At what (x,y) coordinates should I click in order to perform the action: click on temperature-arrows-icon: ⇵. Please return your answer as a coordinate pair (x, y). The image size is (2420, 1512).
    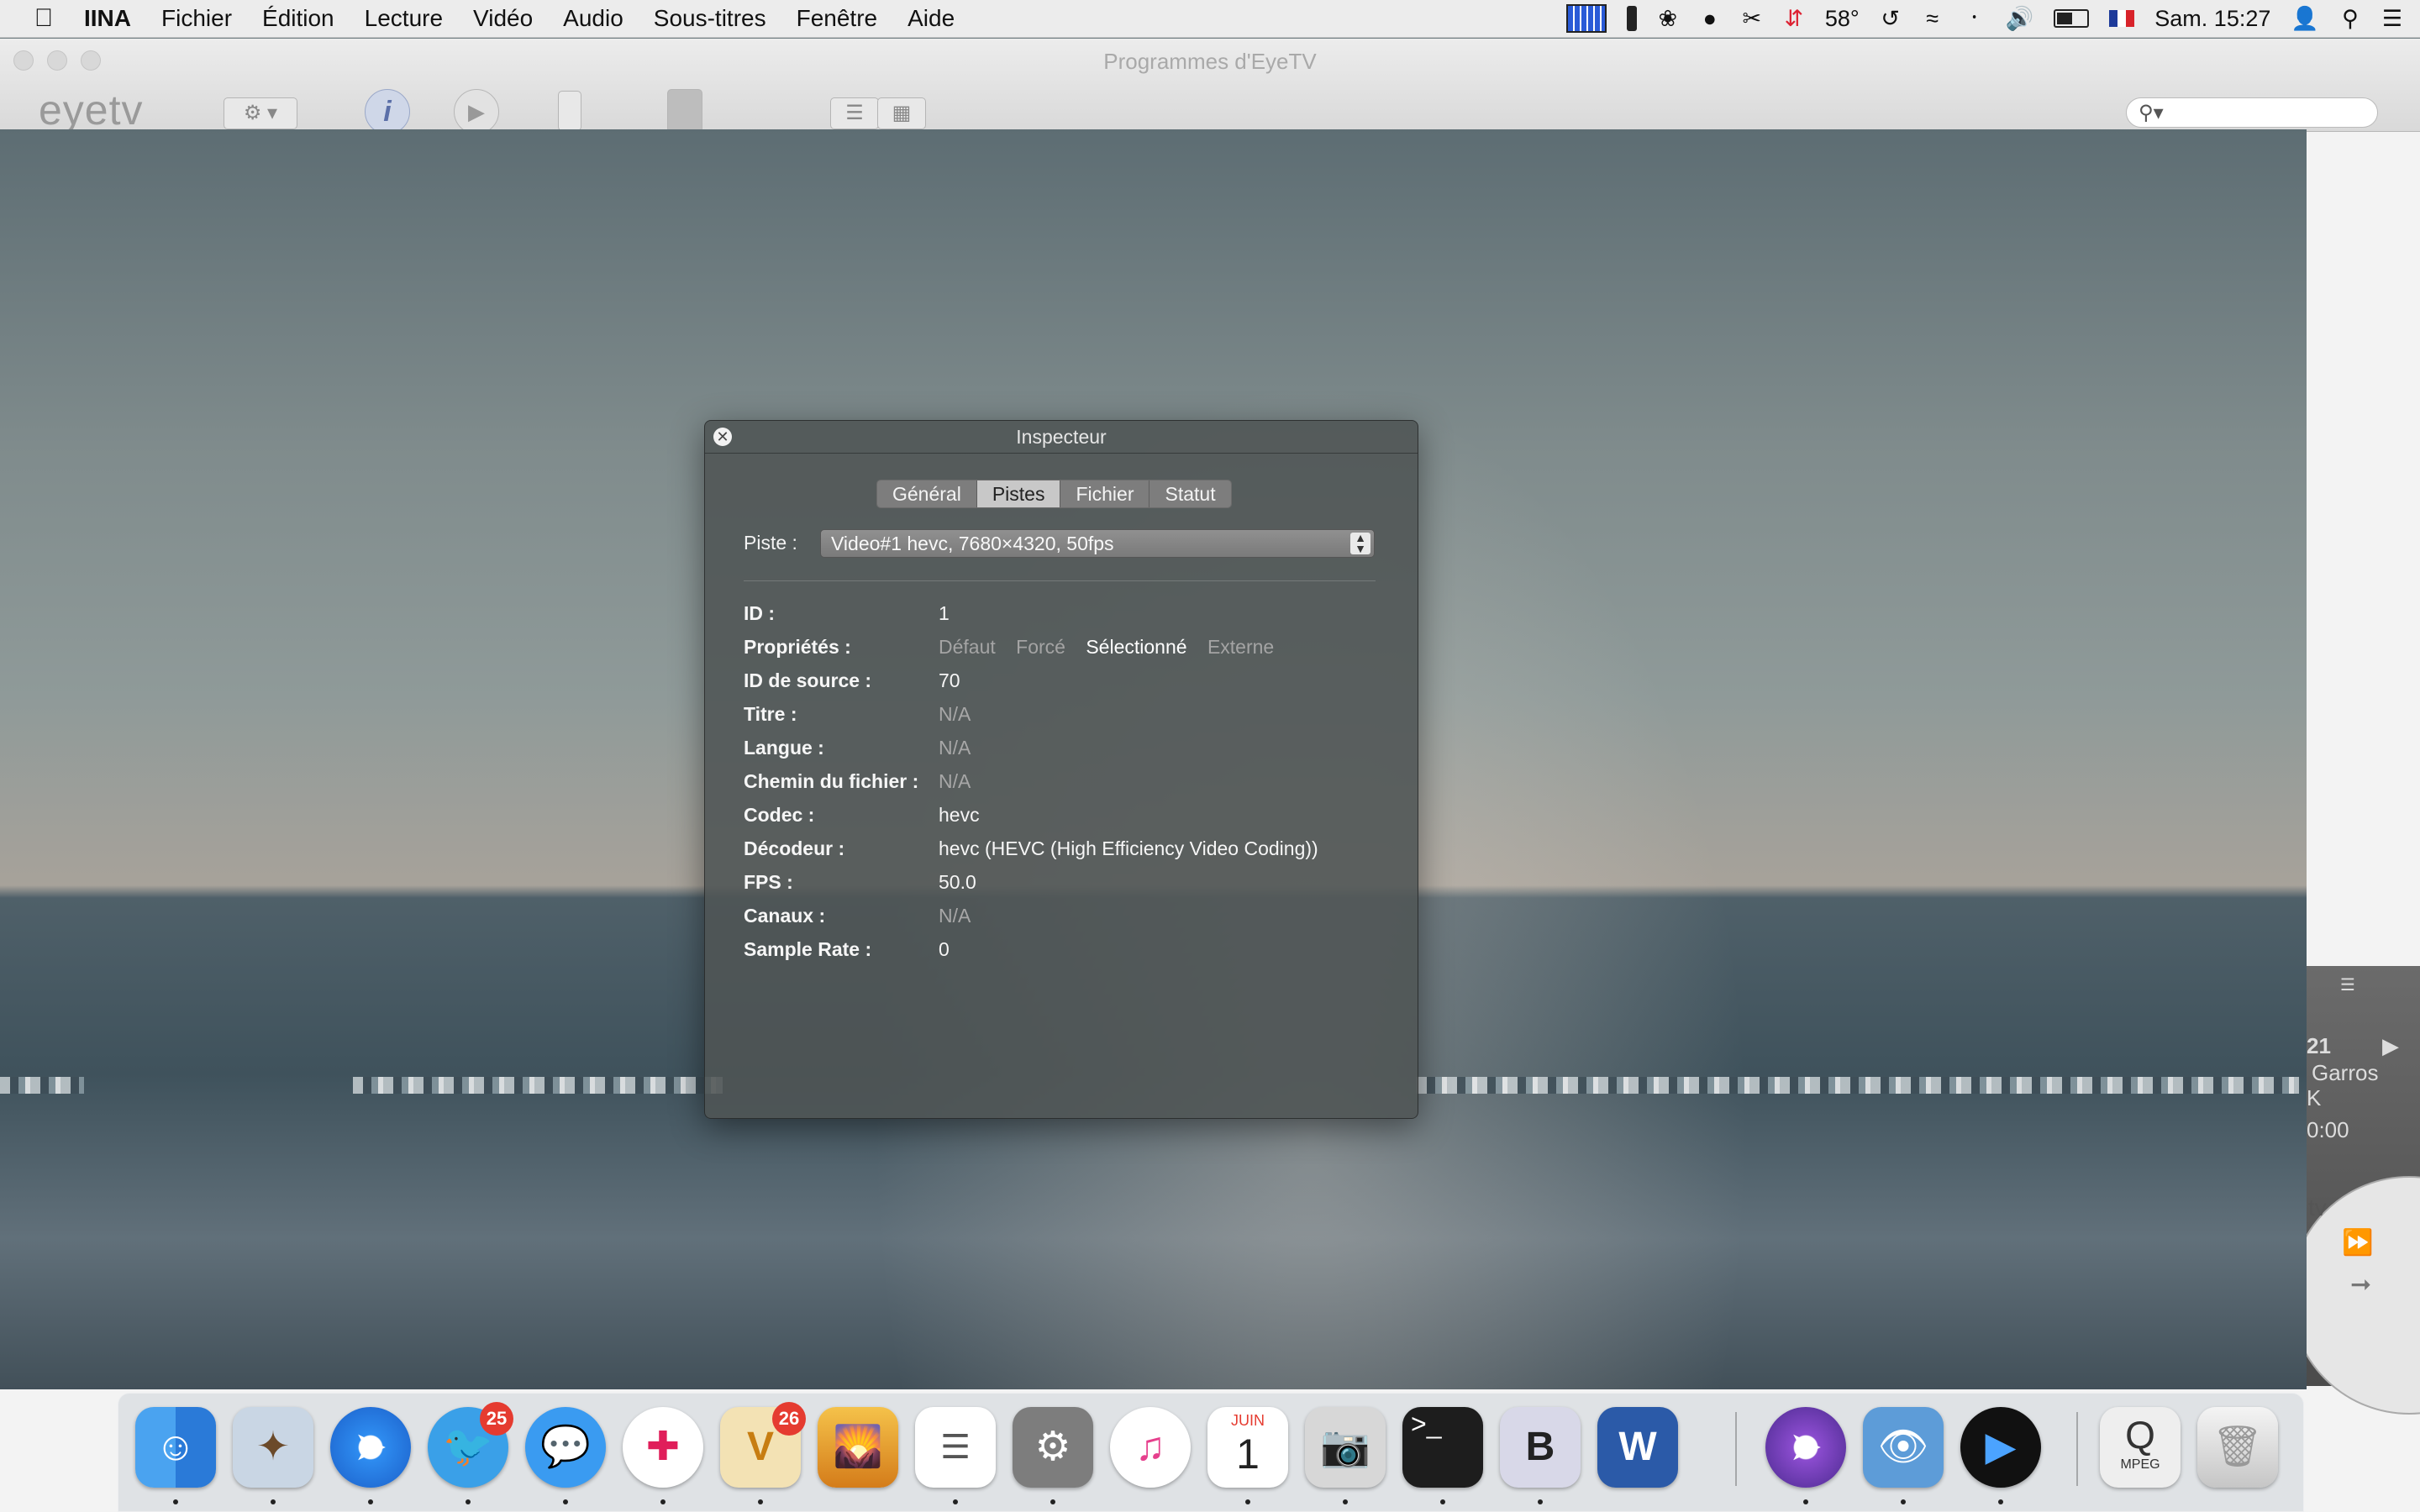
    Looking at the image, I should click on (1794, 19).